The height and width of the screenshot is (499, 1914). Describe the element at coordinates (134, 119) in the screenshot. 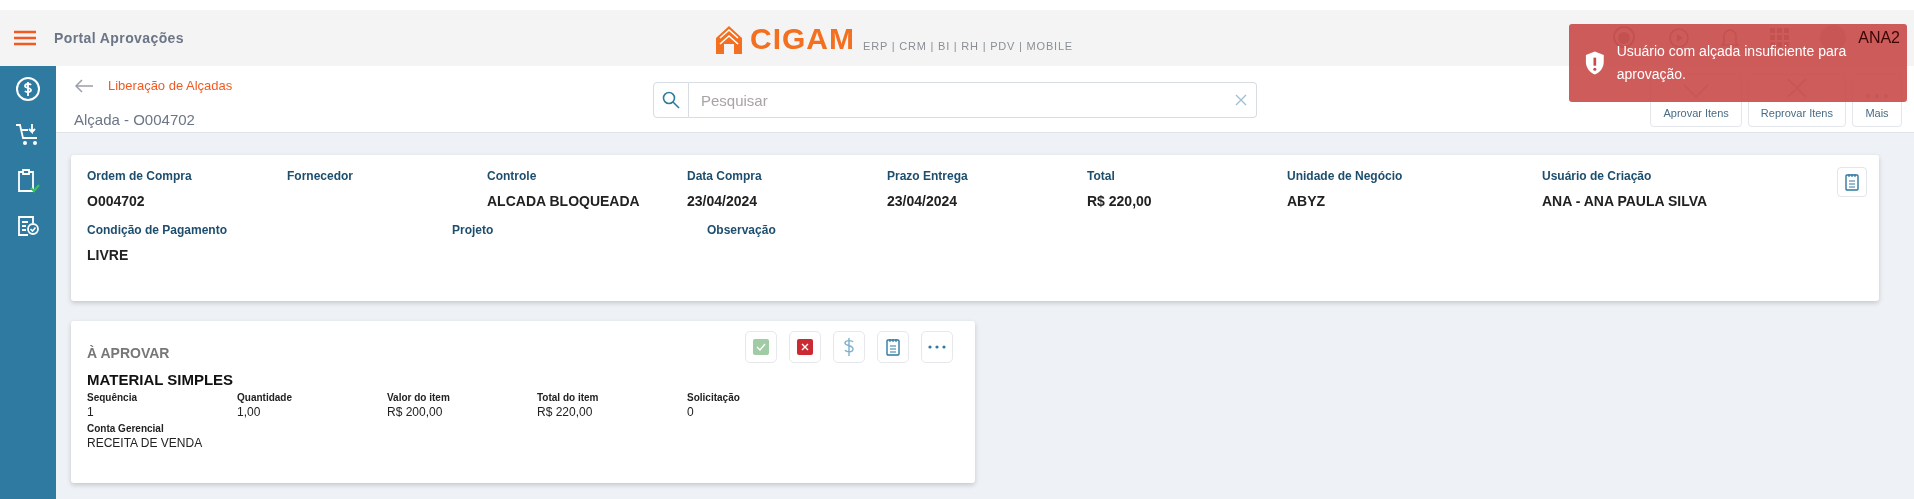

I see `page-title: Alçada - O004702` at that location.